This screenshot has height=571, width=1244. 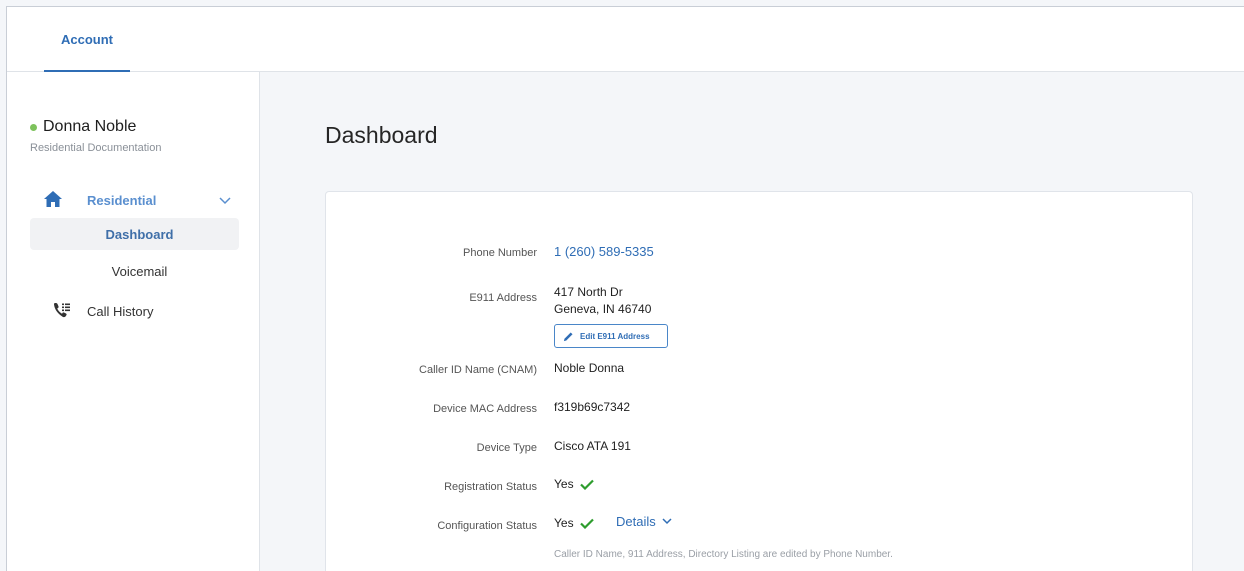 I want to click on edit-e911-address-label: Edit E911 Address, so click(x=615, y=336).